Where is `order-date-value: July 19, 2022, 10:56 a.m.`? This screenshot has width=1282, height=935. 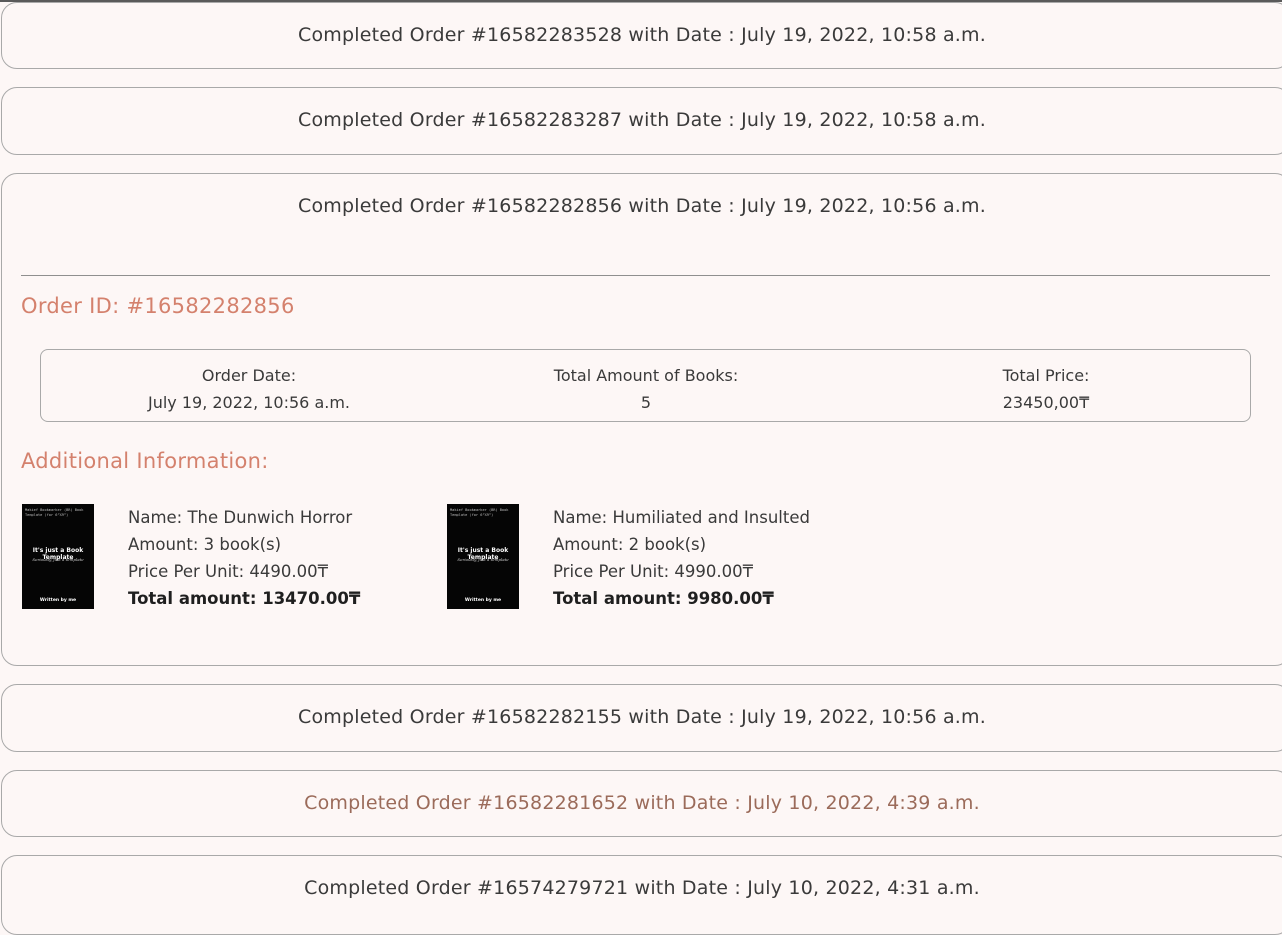
order-date-value: July 19, 2022, 10:56 a.m. is located at coordinates (249, 402).